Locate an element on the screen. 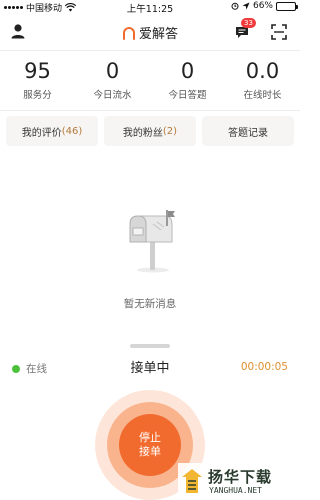  action-count: (46) is located at coordinates (72, 131).